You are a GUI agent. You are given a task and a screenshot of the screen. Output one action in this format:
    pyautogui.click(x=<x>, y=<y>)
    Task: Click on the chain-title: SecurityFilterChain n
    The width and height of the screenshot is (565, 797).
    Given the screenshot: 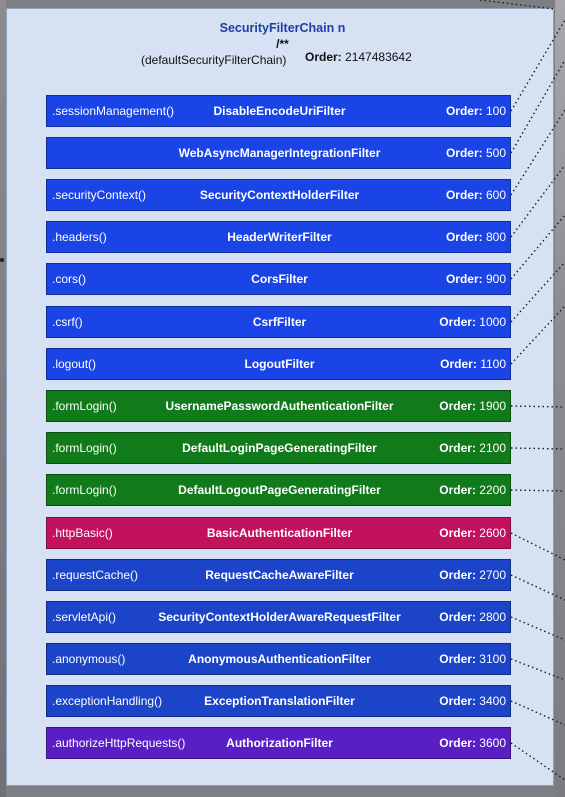 What is the action you would take?
    pyautogui.click(x=282, y=28)
    